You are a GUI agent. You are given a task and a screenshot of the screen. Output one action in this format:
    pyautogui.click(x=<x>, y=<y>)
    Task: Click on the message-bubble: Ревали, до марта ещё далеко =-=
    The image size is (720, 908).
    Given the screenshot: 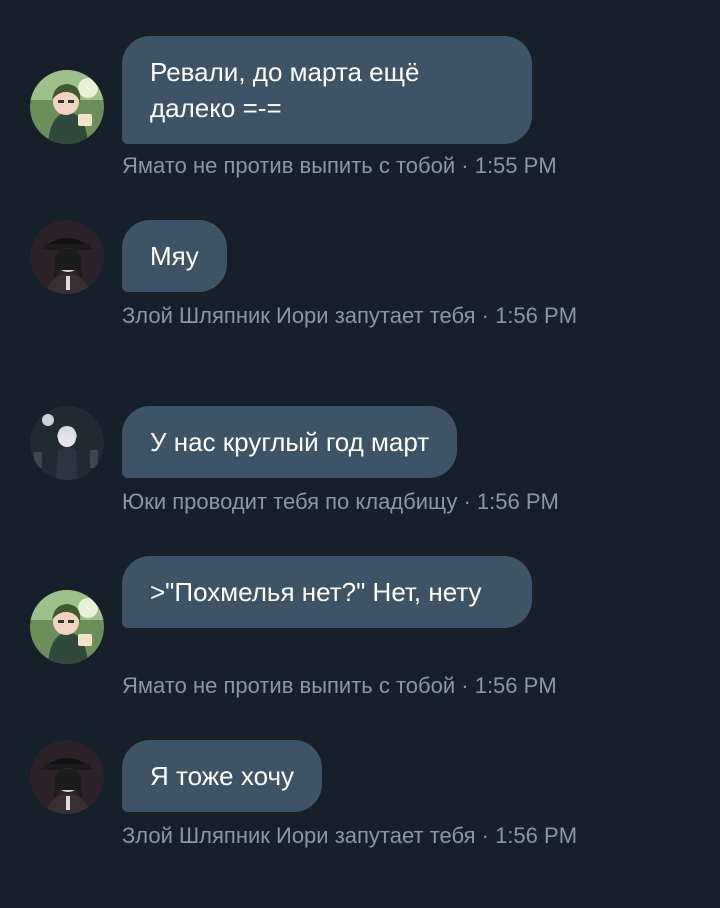 What is the action you would take?
    pyautogui.click(x=327, y=90)
    